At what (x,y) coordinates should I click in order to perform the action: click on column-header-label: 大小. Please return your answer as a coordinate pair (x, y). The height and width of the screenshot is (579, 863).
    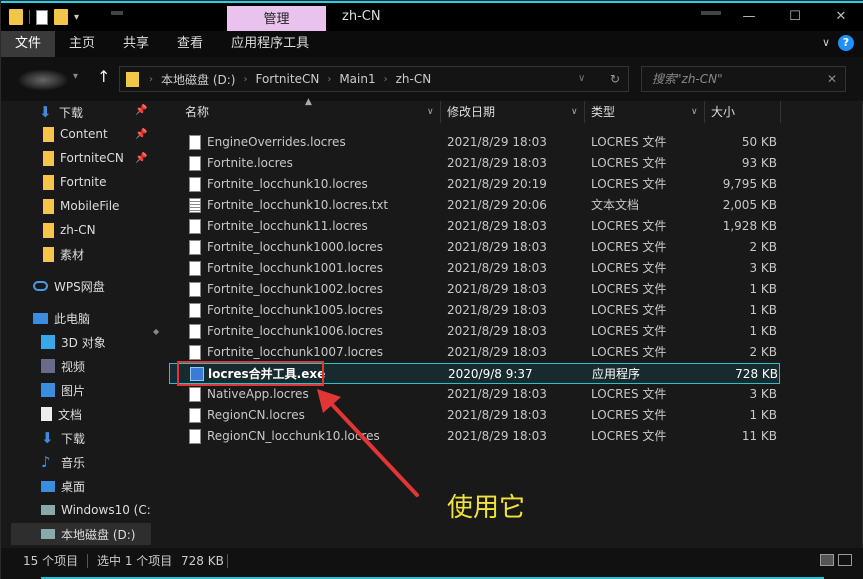
    Looking at the image, I should click on (723, 112).